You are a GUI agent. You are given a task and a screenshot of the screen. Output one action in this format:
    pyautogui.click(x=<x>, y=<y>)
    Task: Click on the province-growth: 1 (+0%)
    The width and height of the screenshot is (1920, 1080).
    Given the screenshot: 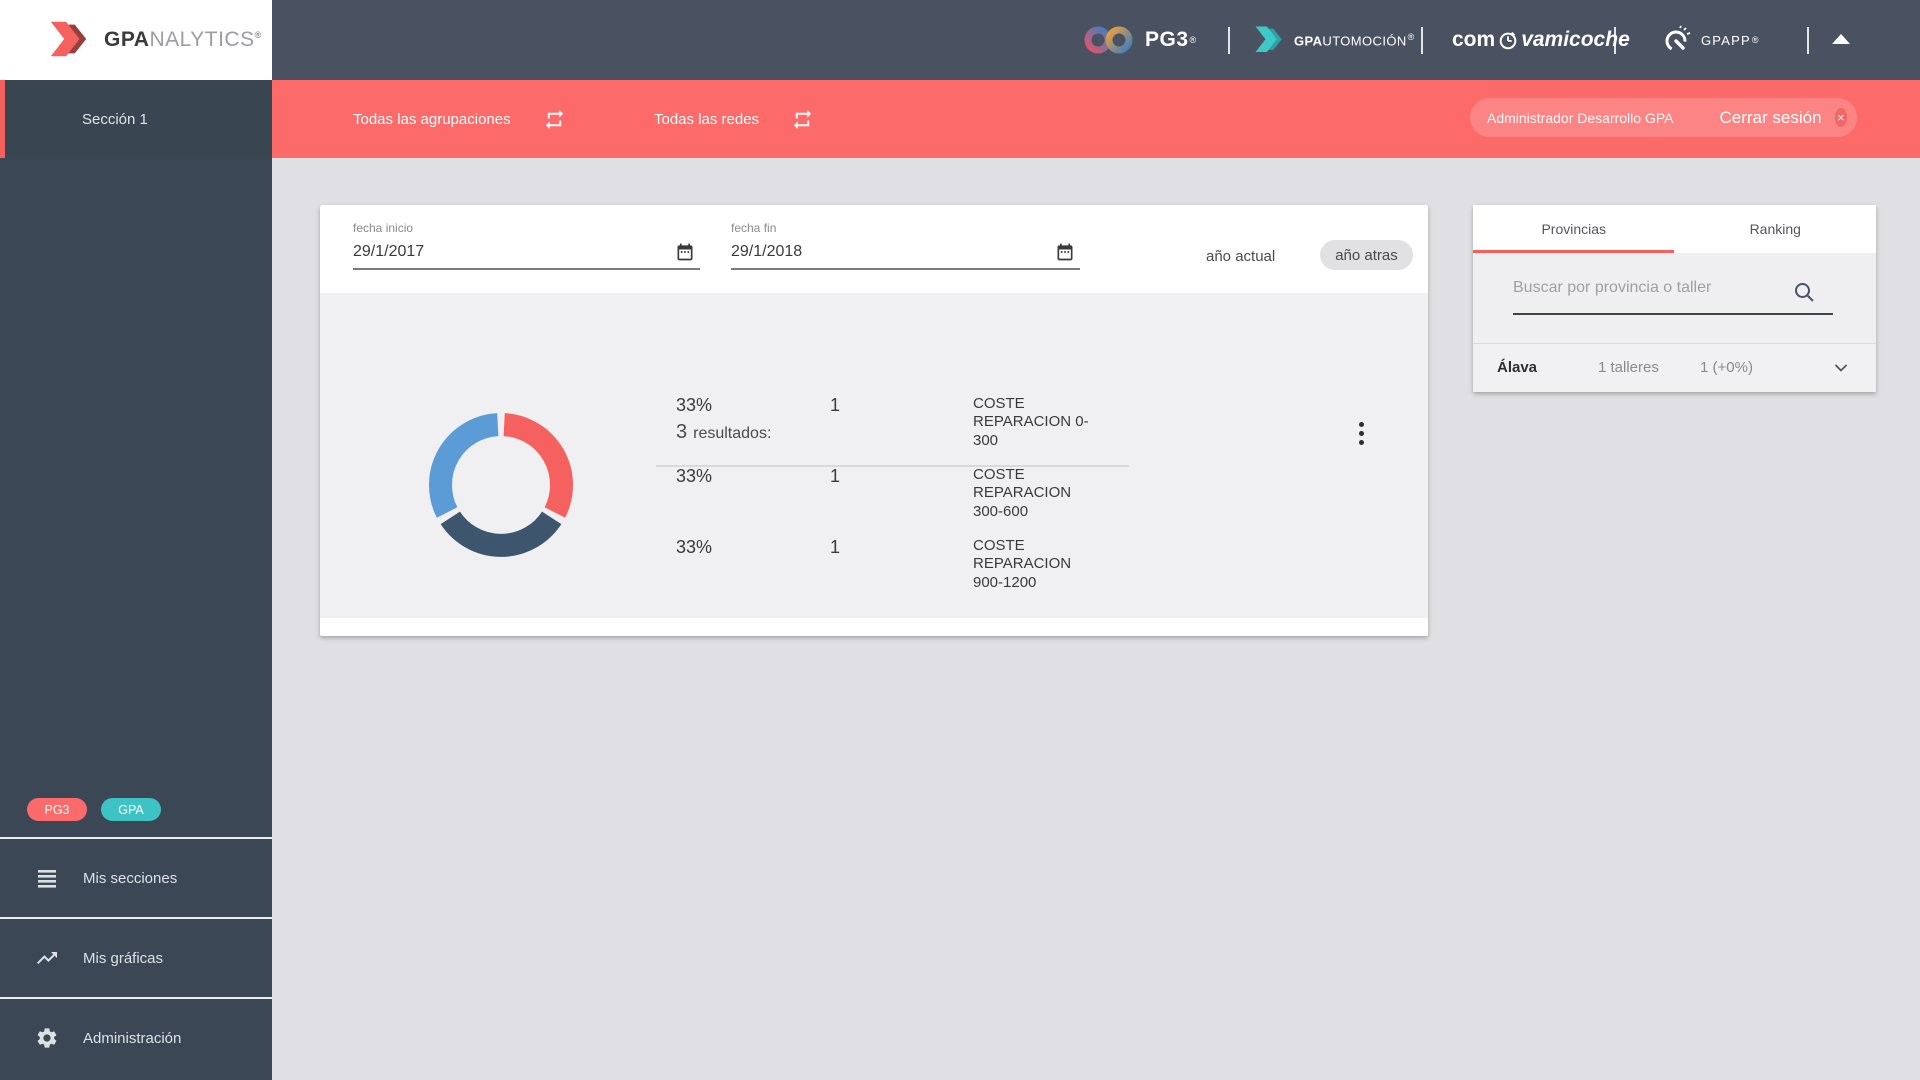 What is the action you would take?
    pyautogui.click(x=1726, y=367)
    